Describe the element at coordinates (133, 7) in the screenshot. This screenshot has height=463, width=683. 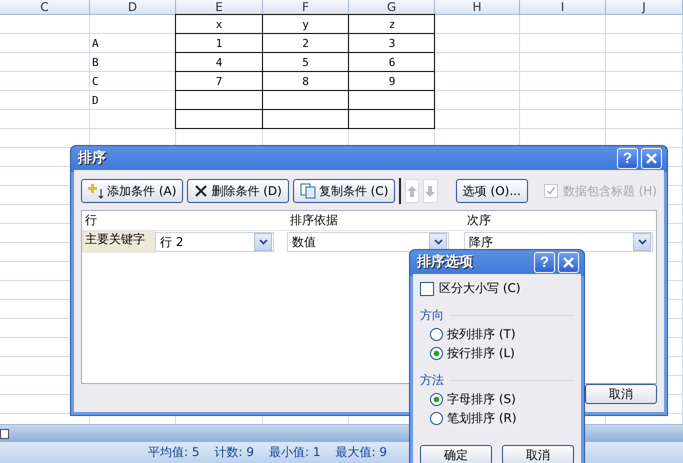
I see `column-header: D` at that location.